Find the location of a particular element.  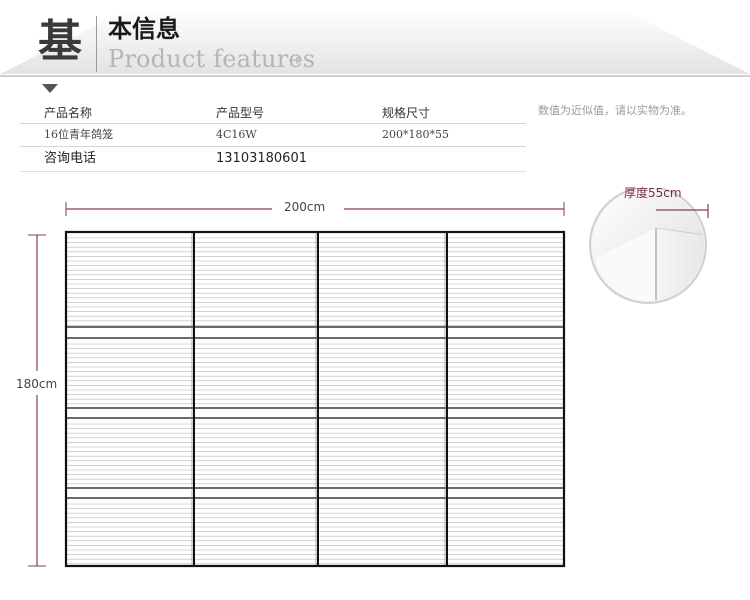

column-header-model: 产品型号 is located at coordinates (240, 113).